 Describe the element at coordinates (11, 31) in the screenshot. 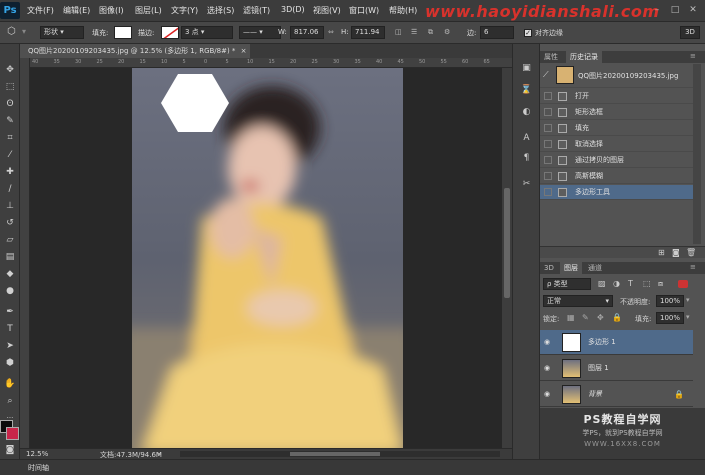

I see `polygon-tool-icon: ⬡` at that location.